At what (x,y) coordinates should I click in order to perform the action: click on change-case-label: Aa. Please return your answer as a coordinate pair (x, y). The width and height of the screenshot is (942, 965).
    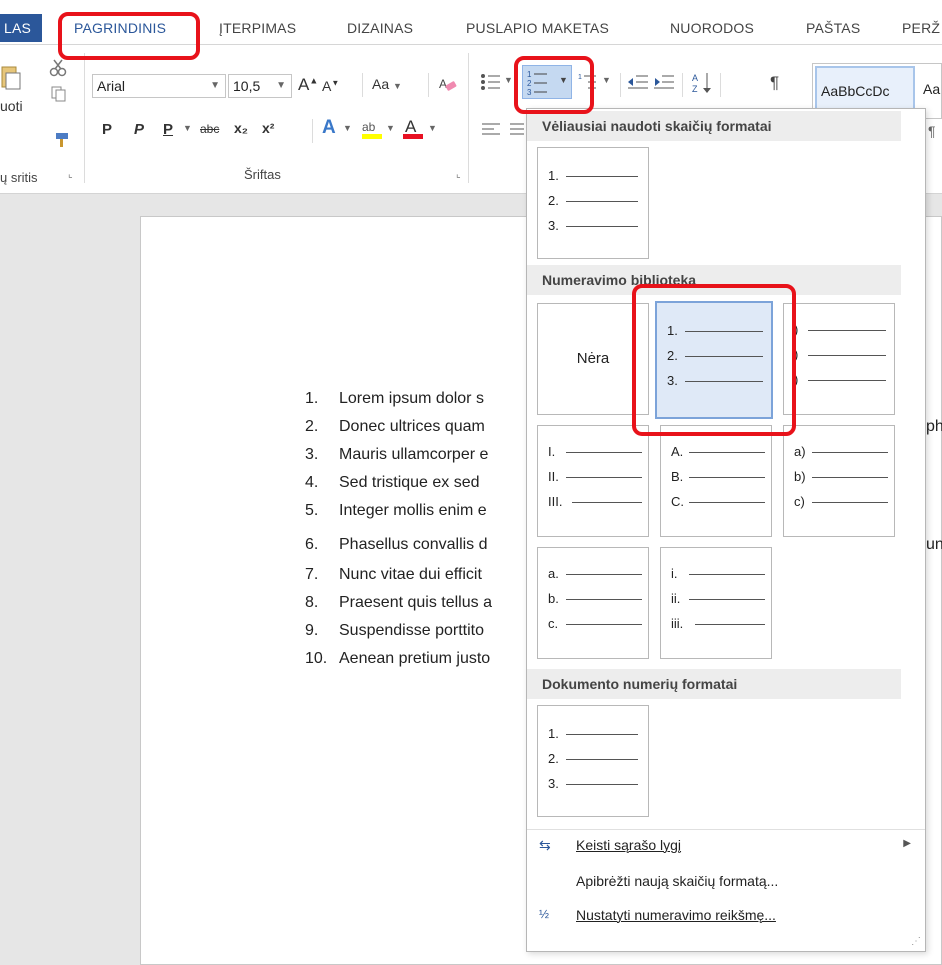
    Looking at the image, I should click on (381, 84).